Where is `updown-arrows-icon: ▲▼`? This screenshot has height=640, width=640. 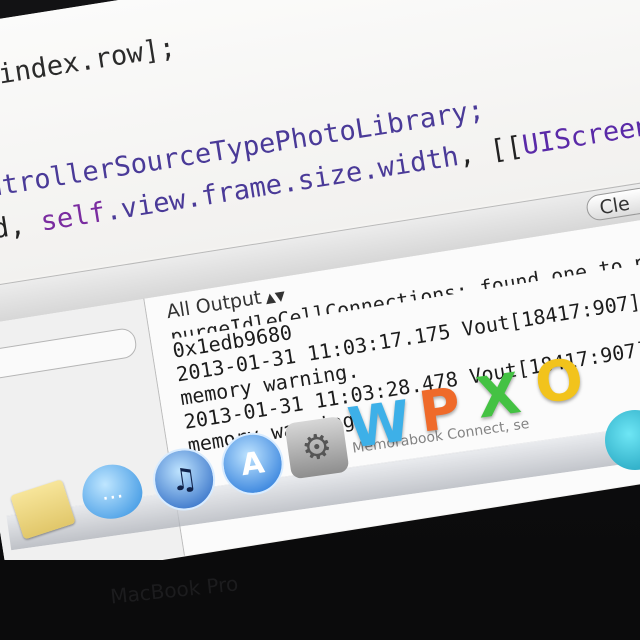 updown-arrows-icon: ▲▼ is located at coordinates (275, 297).